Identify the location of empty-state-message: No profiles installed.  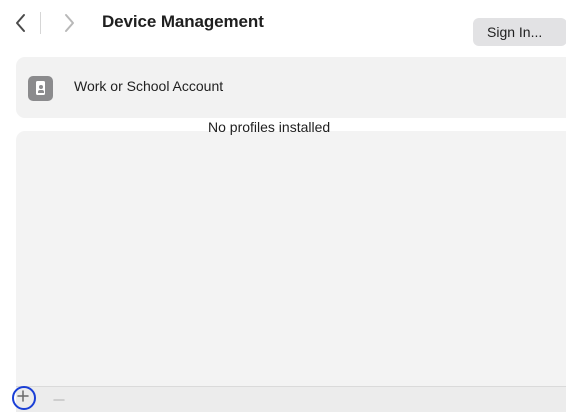
(269, 127).